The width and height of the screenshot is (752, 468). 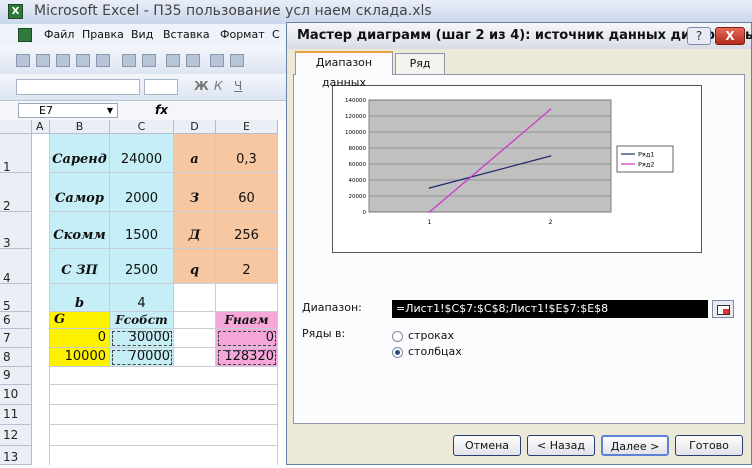 What do you see at coordinates (16, 357) in the screenshot?
I see `row-header: 8` at bounding box center [16, 357].